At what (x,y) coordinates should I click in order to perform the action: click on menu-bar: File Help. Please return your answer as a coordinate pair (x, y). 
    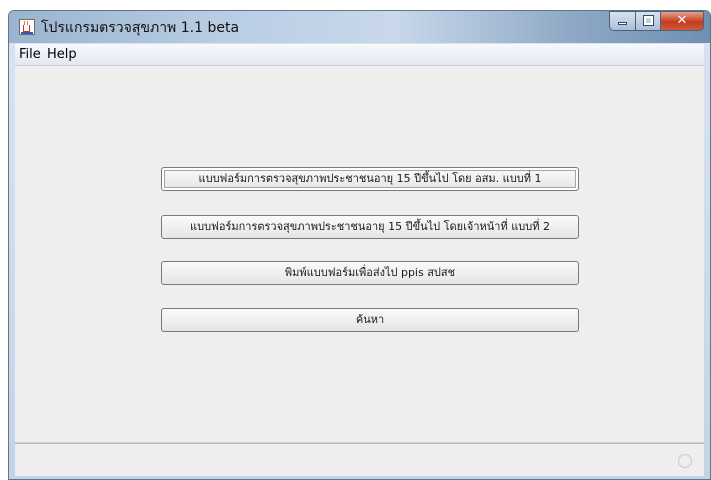
    Looking at the image, I should click on (359, 55).